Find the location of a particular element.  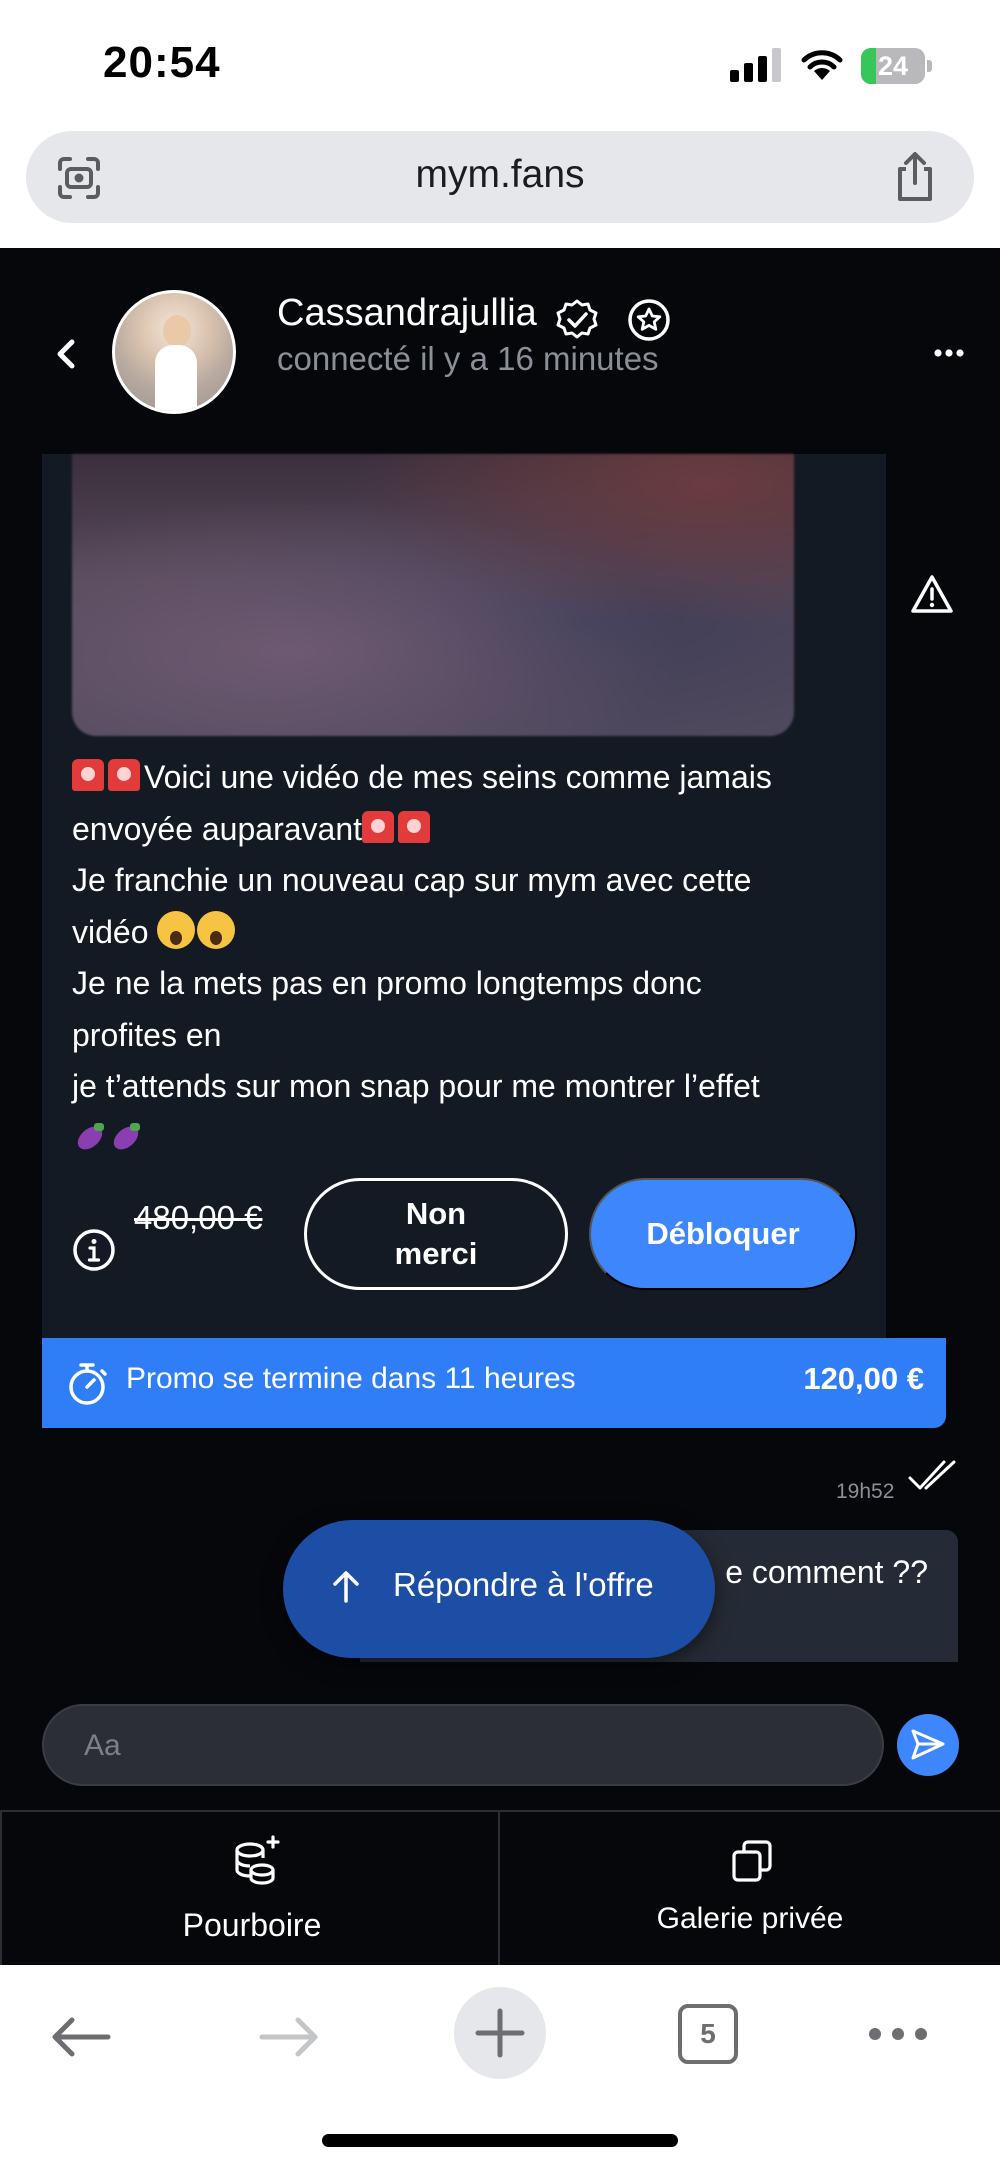

reply-to-offer-label: Répondre à l'offre is located at coordinates (523, 1584).